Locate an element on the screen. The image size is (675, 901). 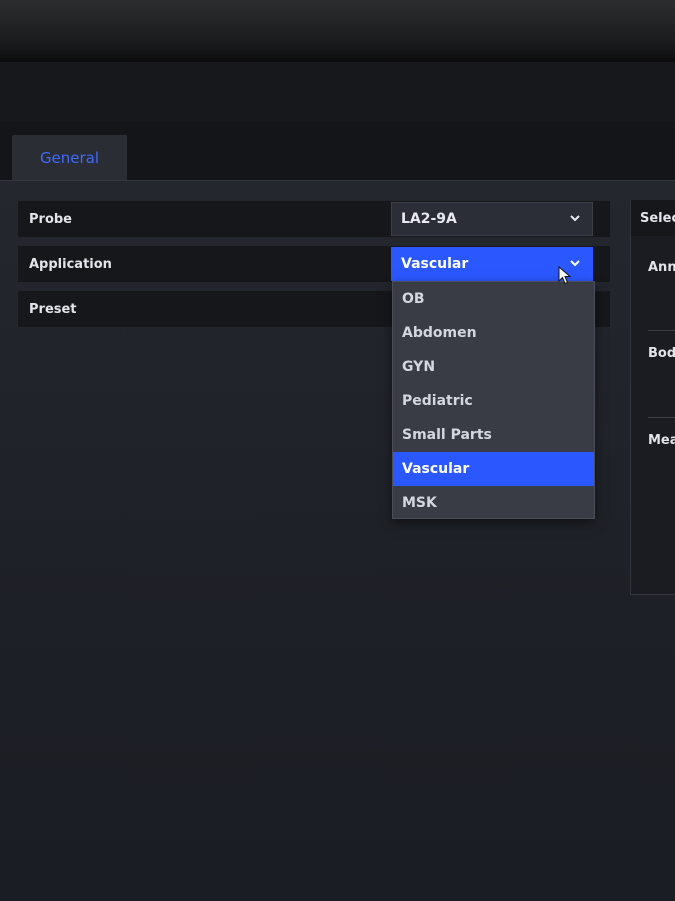
side-item-measurement: Mea is located at coordinates (661, 440).